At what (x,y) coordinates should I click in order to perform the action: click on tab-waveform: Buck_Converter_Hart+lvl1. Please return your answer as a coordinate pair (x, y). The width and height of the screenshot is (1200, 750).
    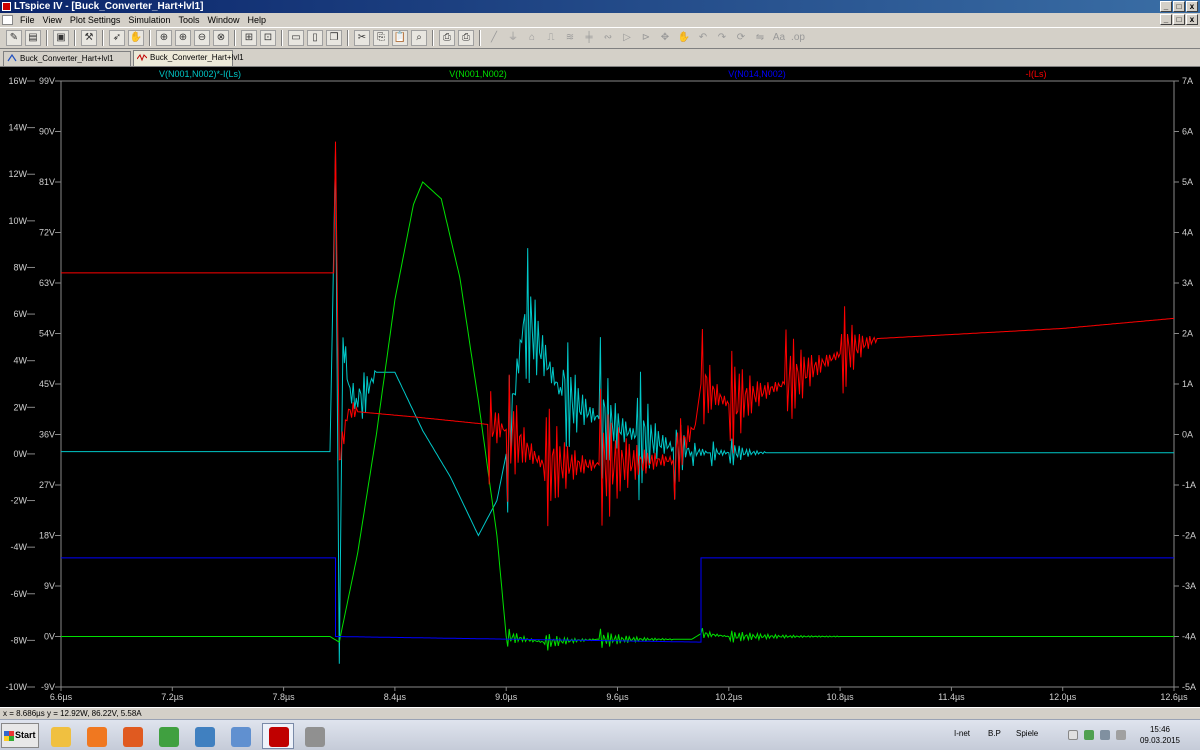
    Looking at the image, I should click on (188, 58).